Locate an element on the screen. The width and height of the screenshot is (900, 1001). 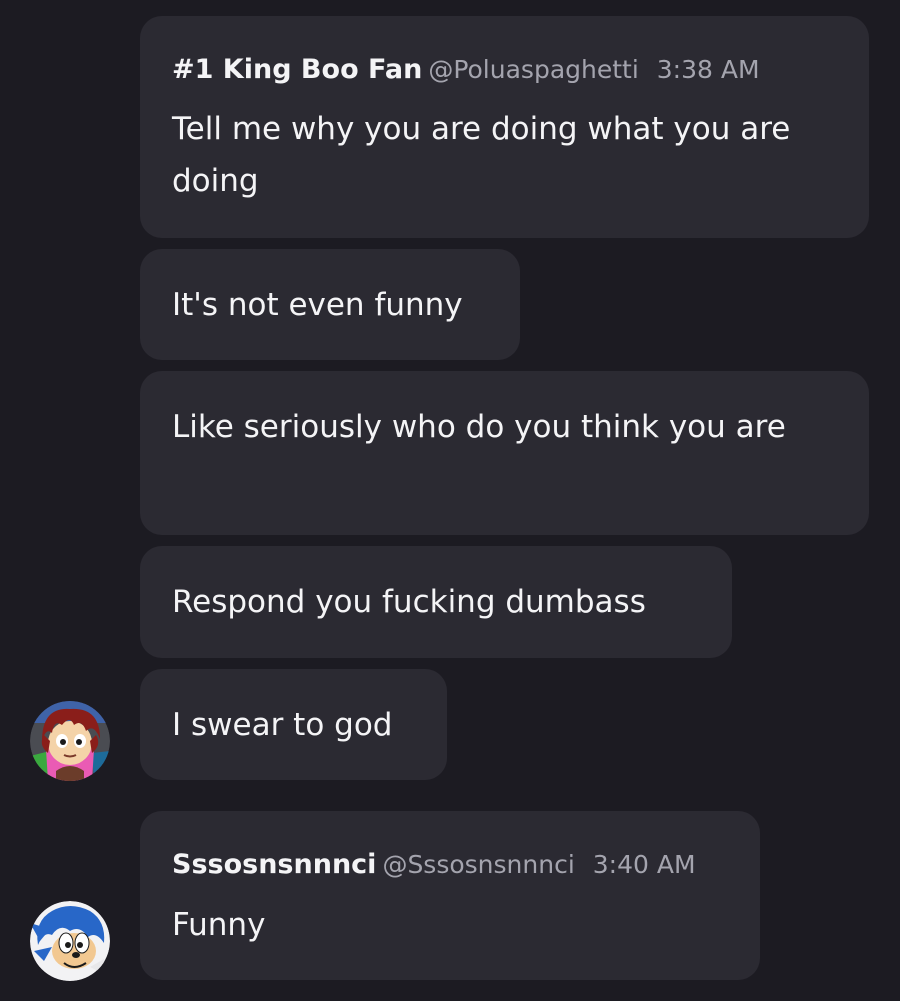
message-text: Like seriously who do you think you are is located at coordinates (479, 427).